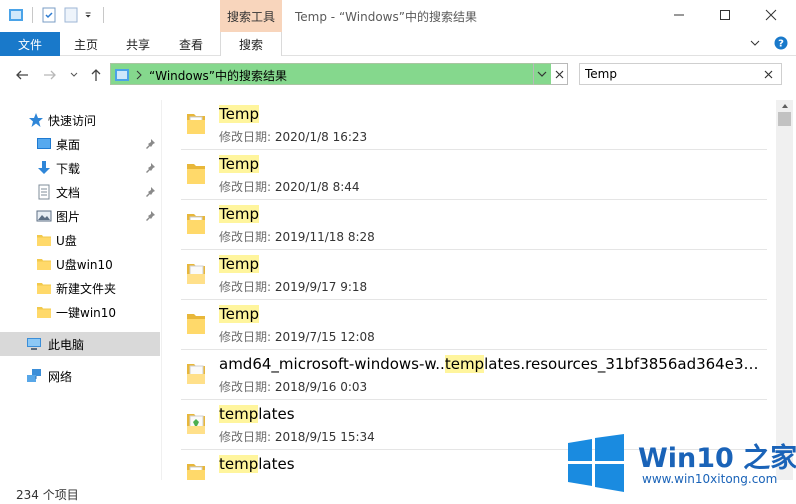 Image resolution: width=796 pixels, height=504 pixels. I want to click on item-count: 234 个项目, so click(47, 495).